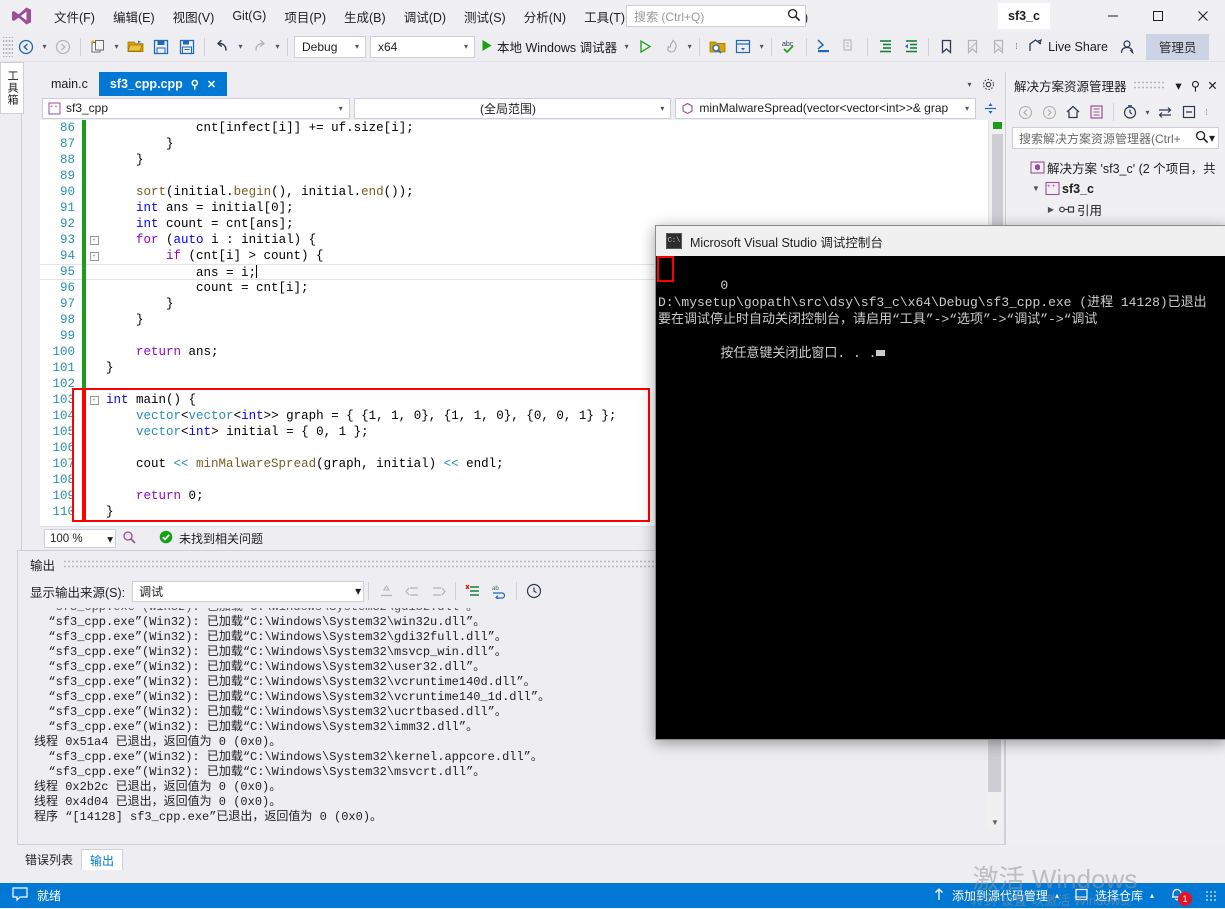  Describe the element at coordinates (1115, 188) in the screenshot. I see `solution-tree-item: ▼ + + sf3_c` at that location.